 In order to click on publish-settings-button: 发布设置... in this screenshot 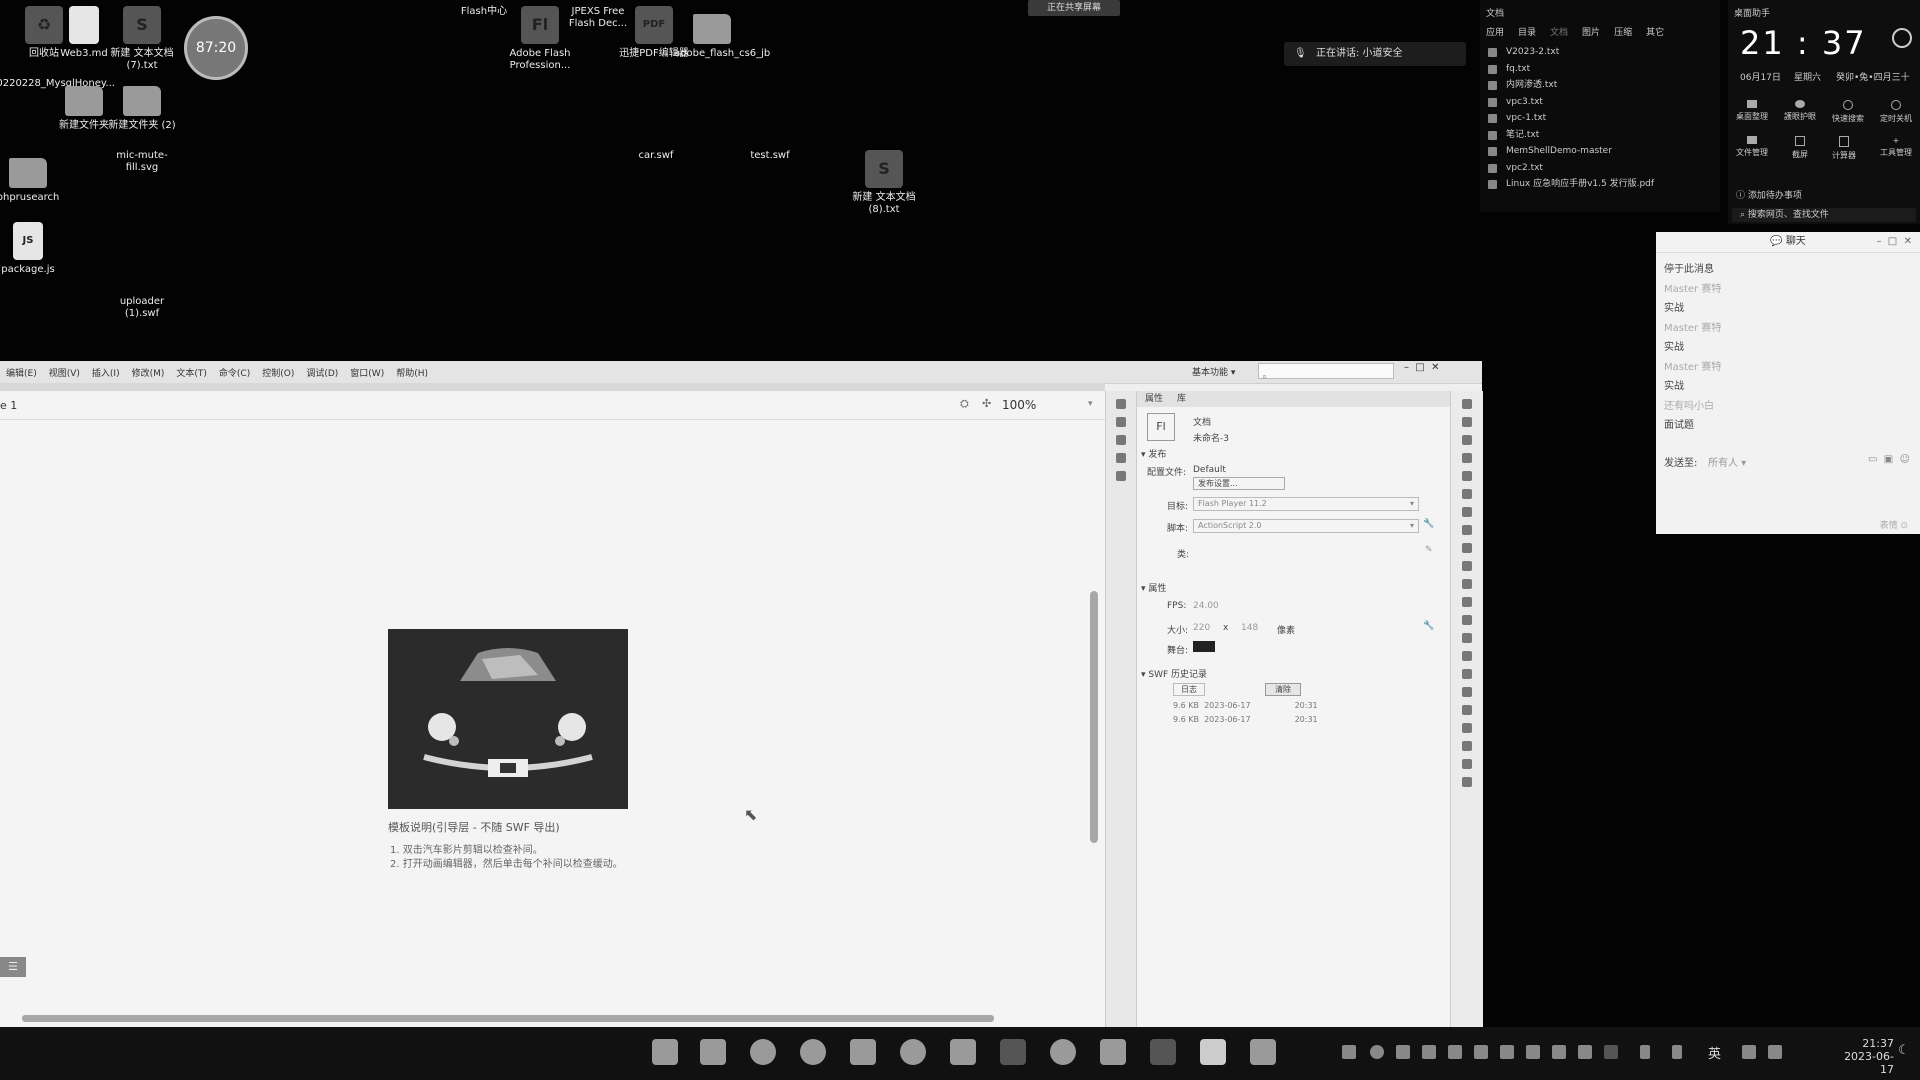, I will do `click(1239, 483)`.